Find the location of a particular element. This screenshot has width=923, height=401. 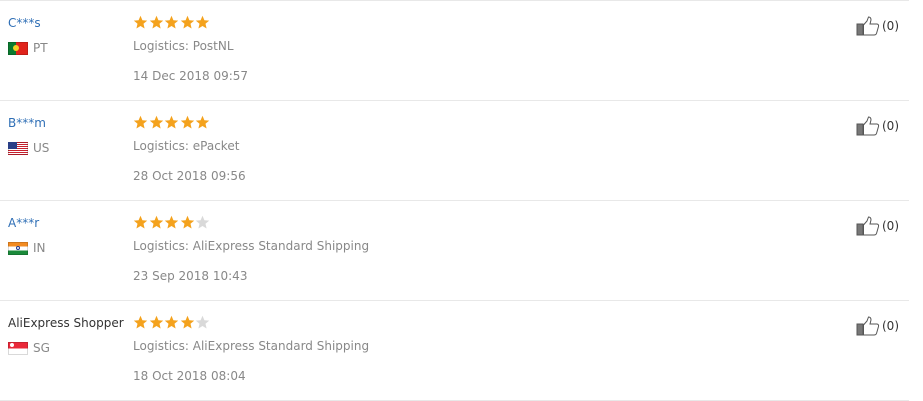

singapore-flag-icon is located at coordinates (18, 348).